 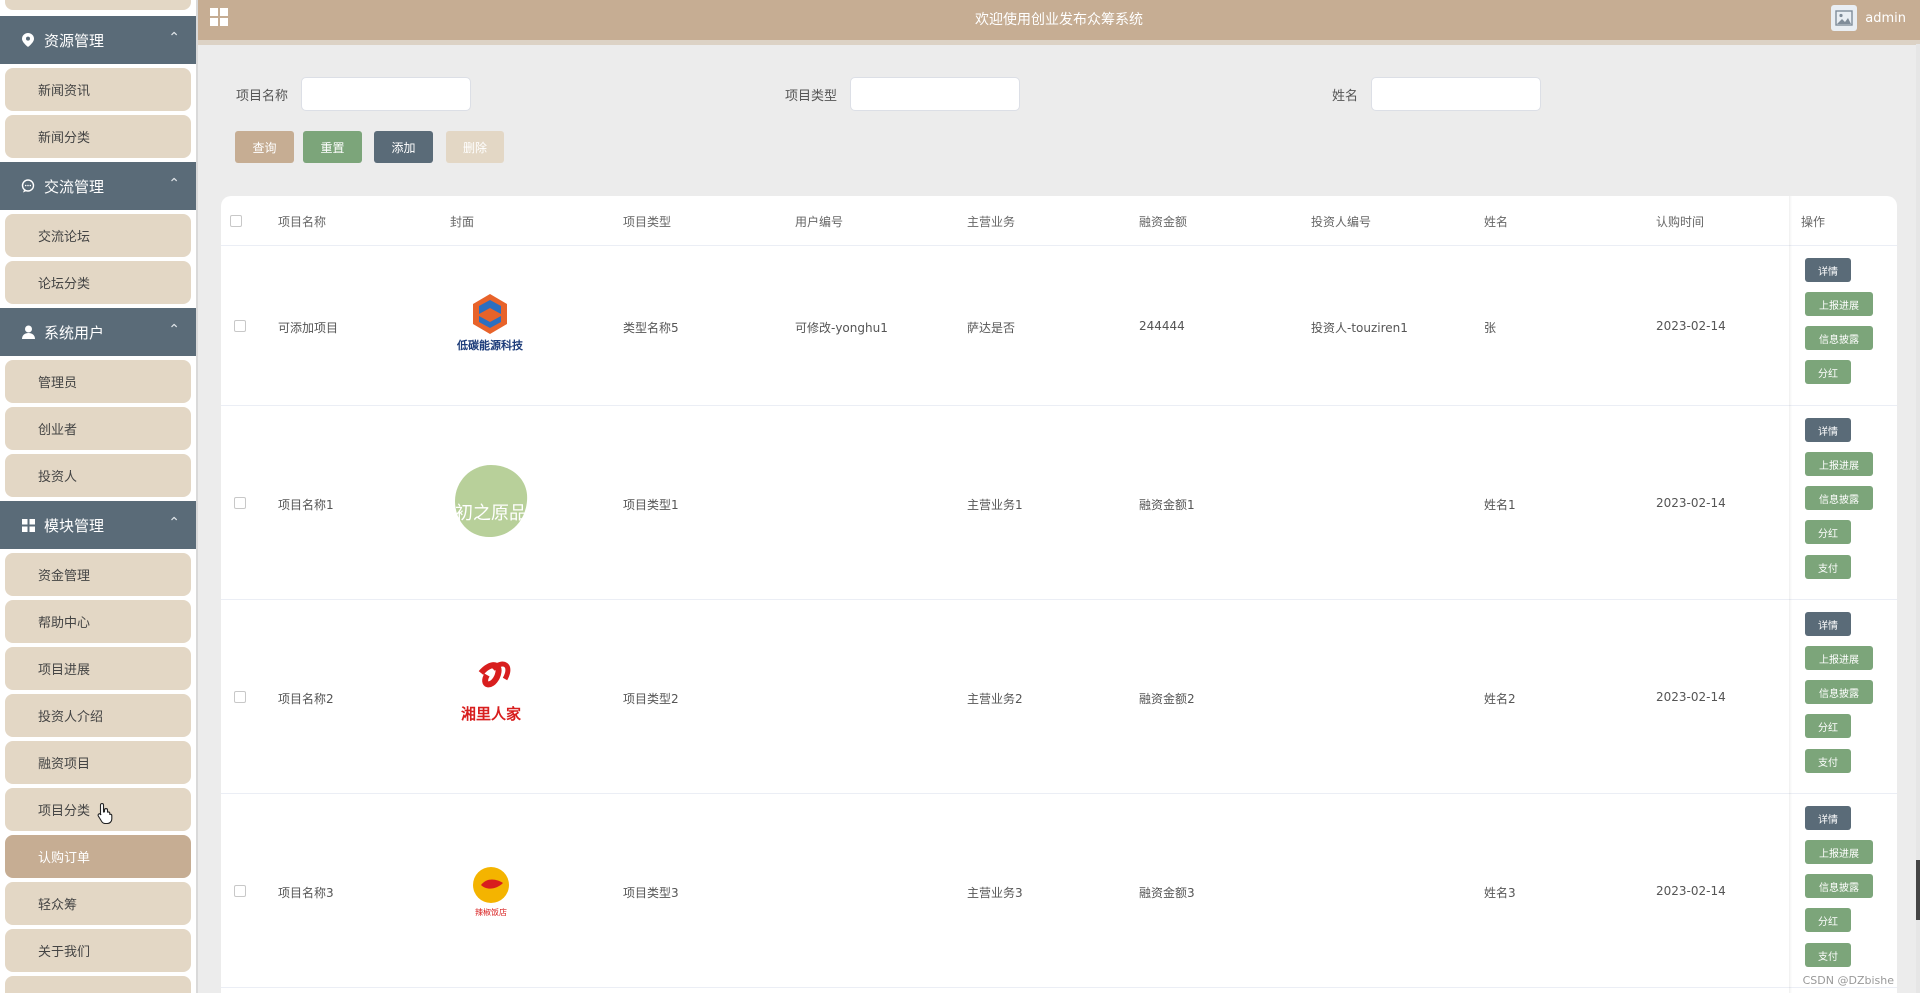 I want to click on sidebar-item-light-crowdfunding: 轻众筹, so click(x=98, y=903).